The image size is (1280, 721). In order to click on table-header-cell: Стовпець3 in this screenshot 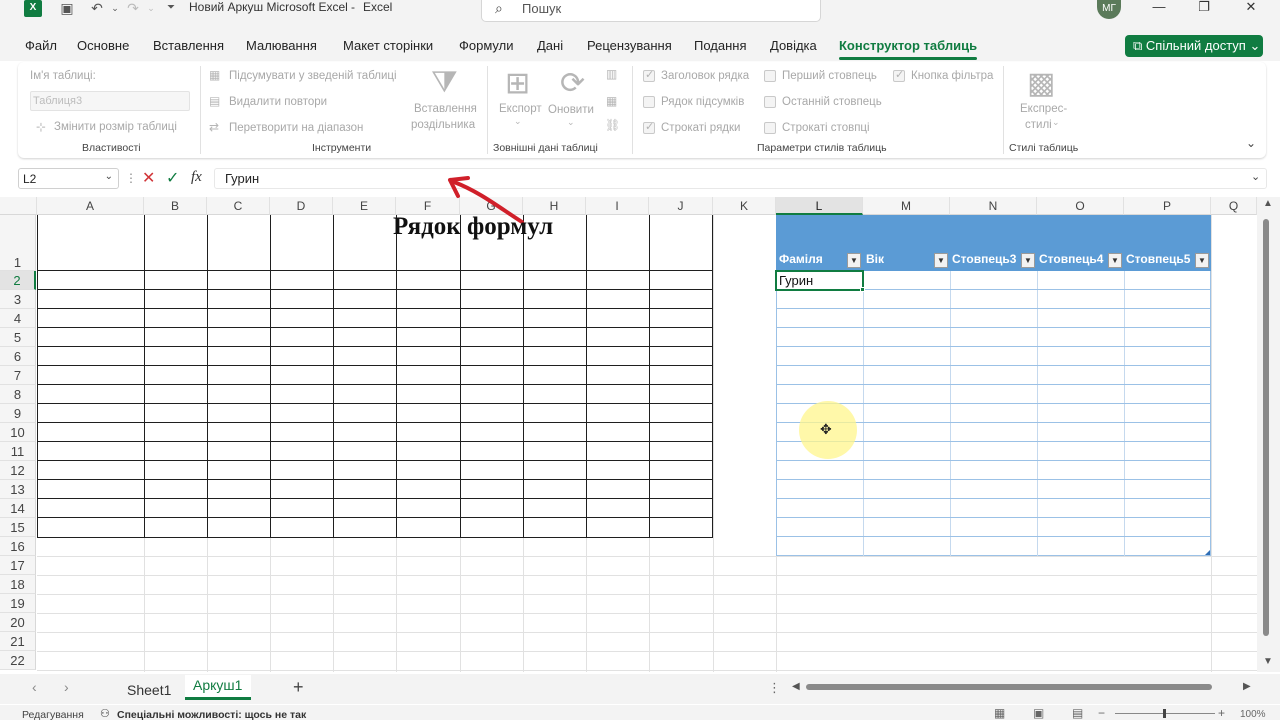, I will do `click(984, 259)`.